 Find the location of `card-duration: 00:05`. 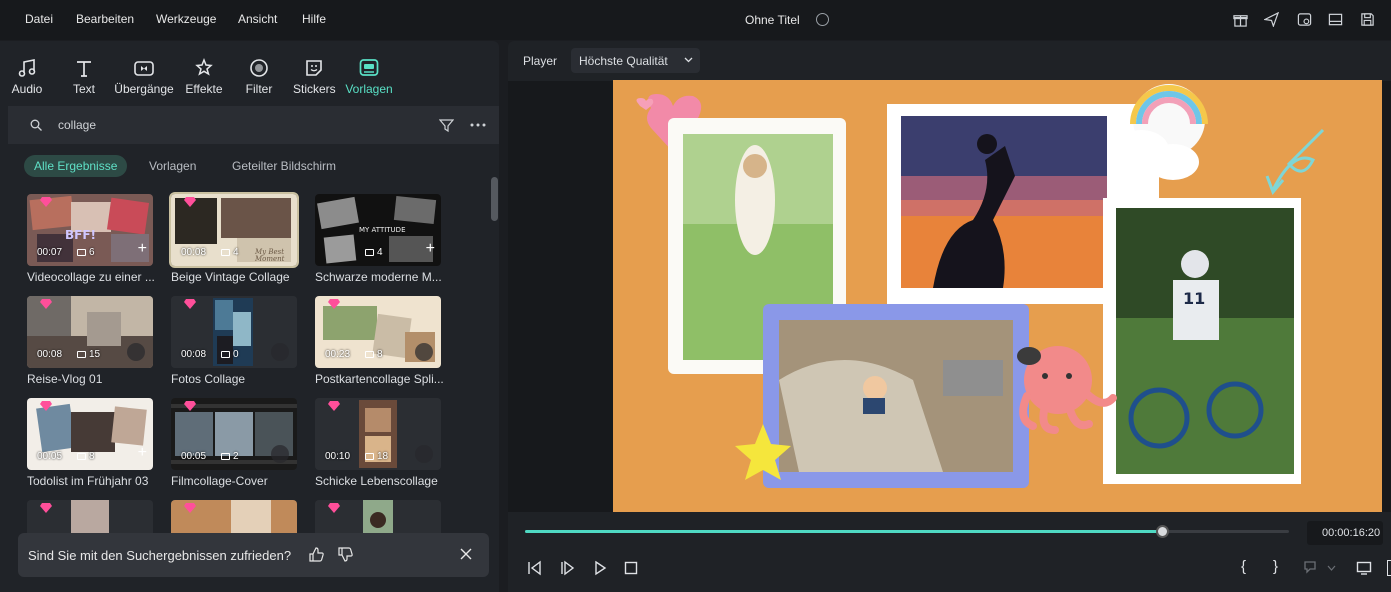

card-duration: 00:05 is located at coordinates (50, 456).